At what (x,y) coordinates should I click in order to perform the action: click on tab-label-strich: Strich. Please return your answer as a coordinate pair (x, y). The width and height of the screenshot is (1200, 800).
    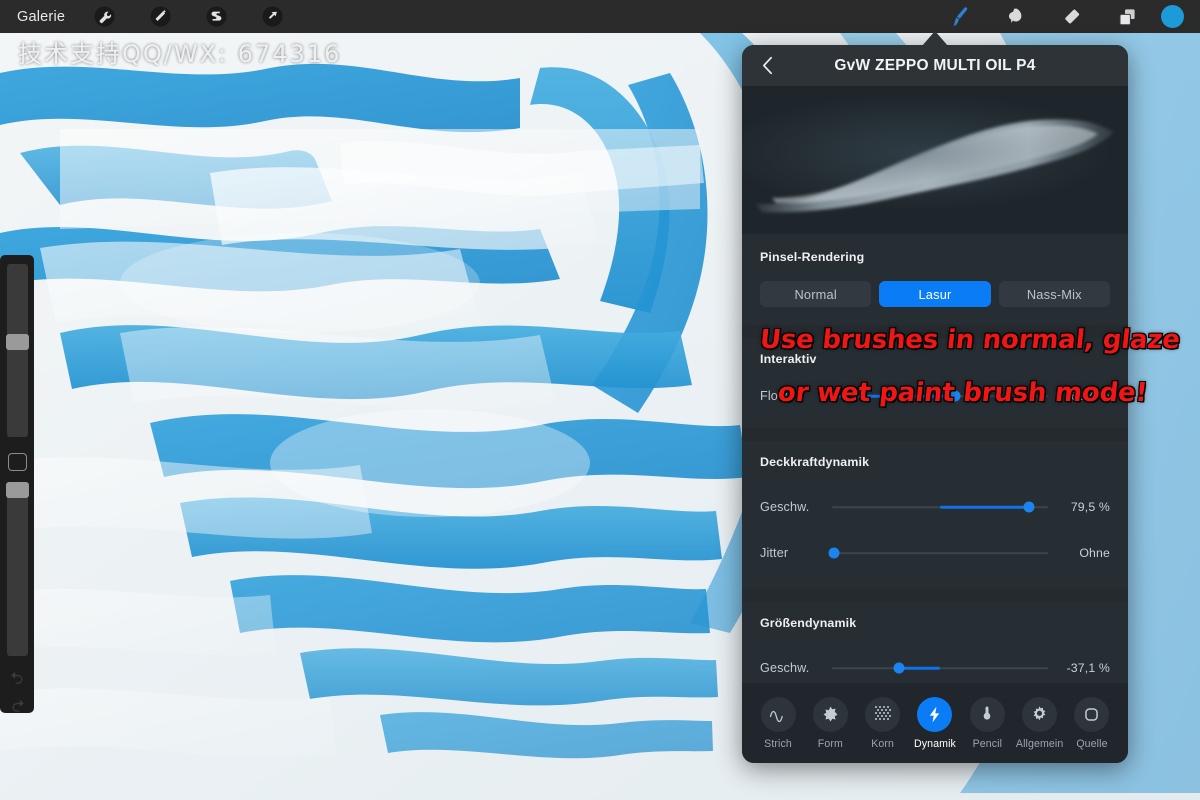
    Looking at the image, I should click on (778, 743).